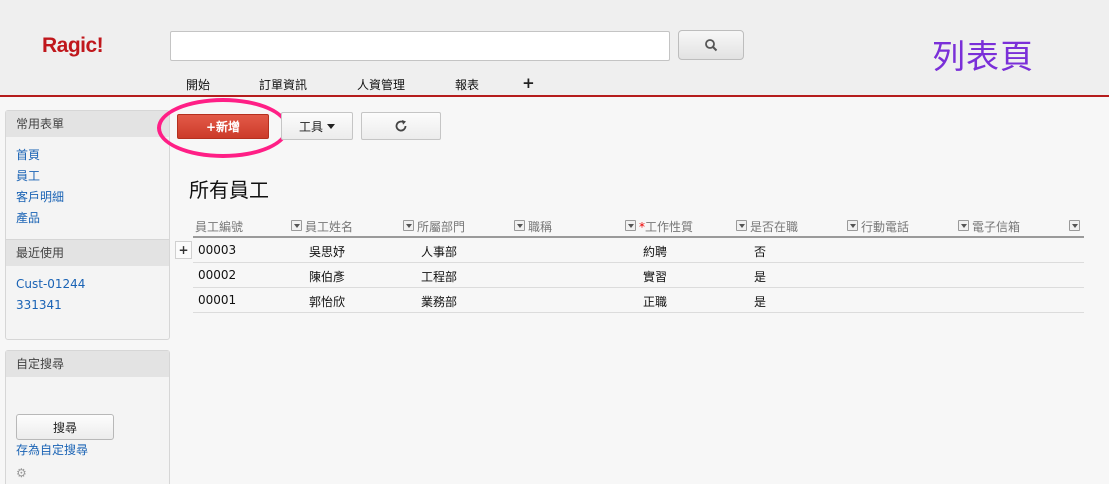 The height and width of the screenshot is (484, 1109). Describe the element at coordinates (381, 85) in the screenshot. I see `nav-item-hr: 人資管理` at that location.